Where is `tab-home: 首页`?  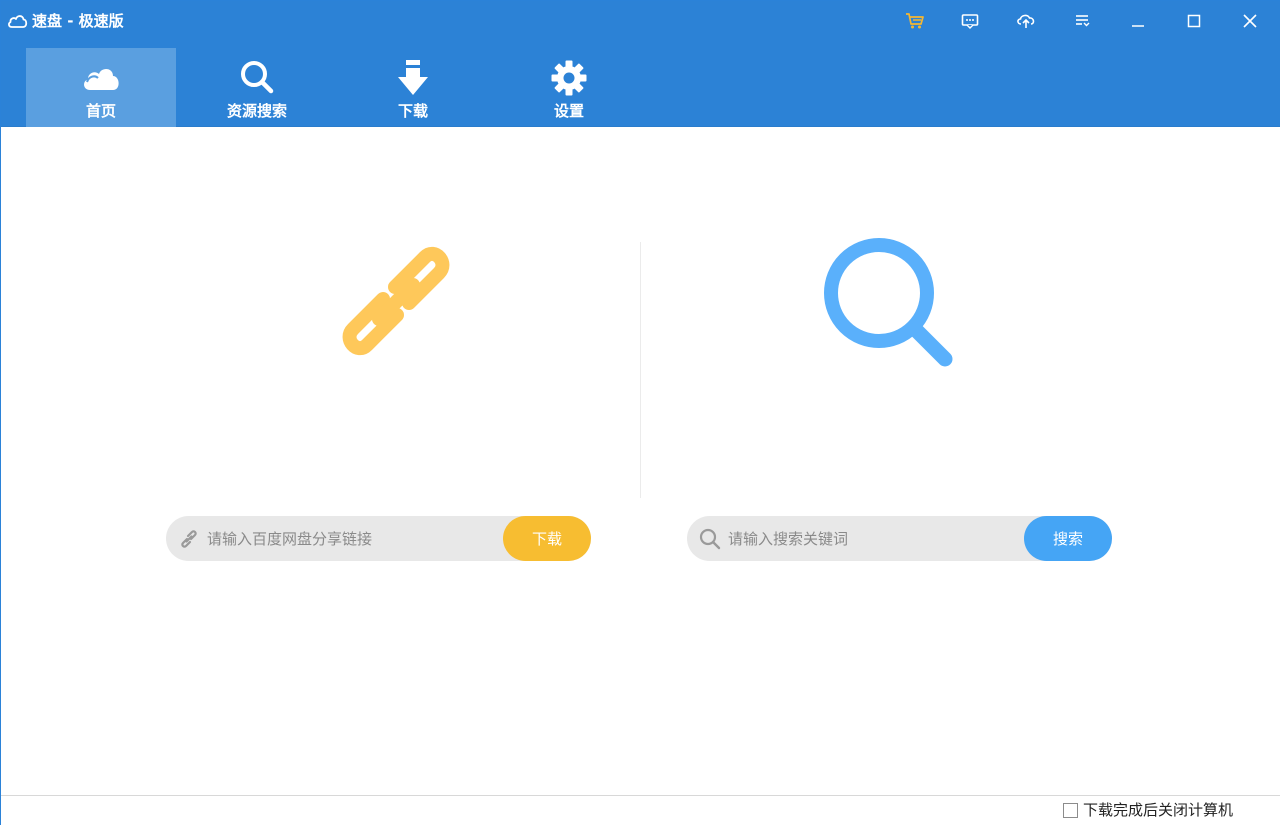
tab-home: 首页 is located at coordinates (101, 87).